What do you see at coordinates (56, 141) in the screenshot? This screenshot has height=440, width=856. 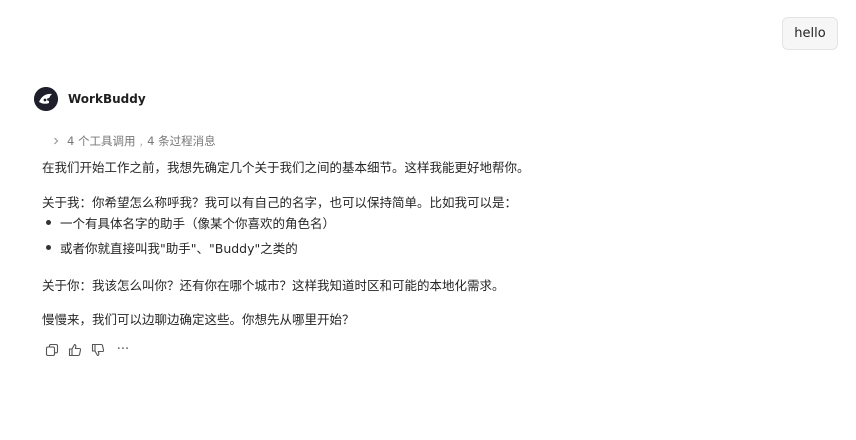 I see `chevron-right-icon` at bounding box center [56, 141].